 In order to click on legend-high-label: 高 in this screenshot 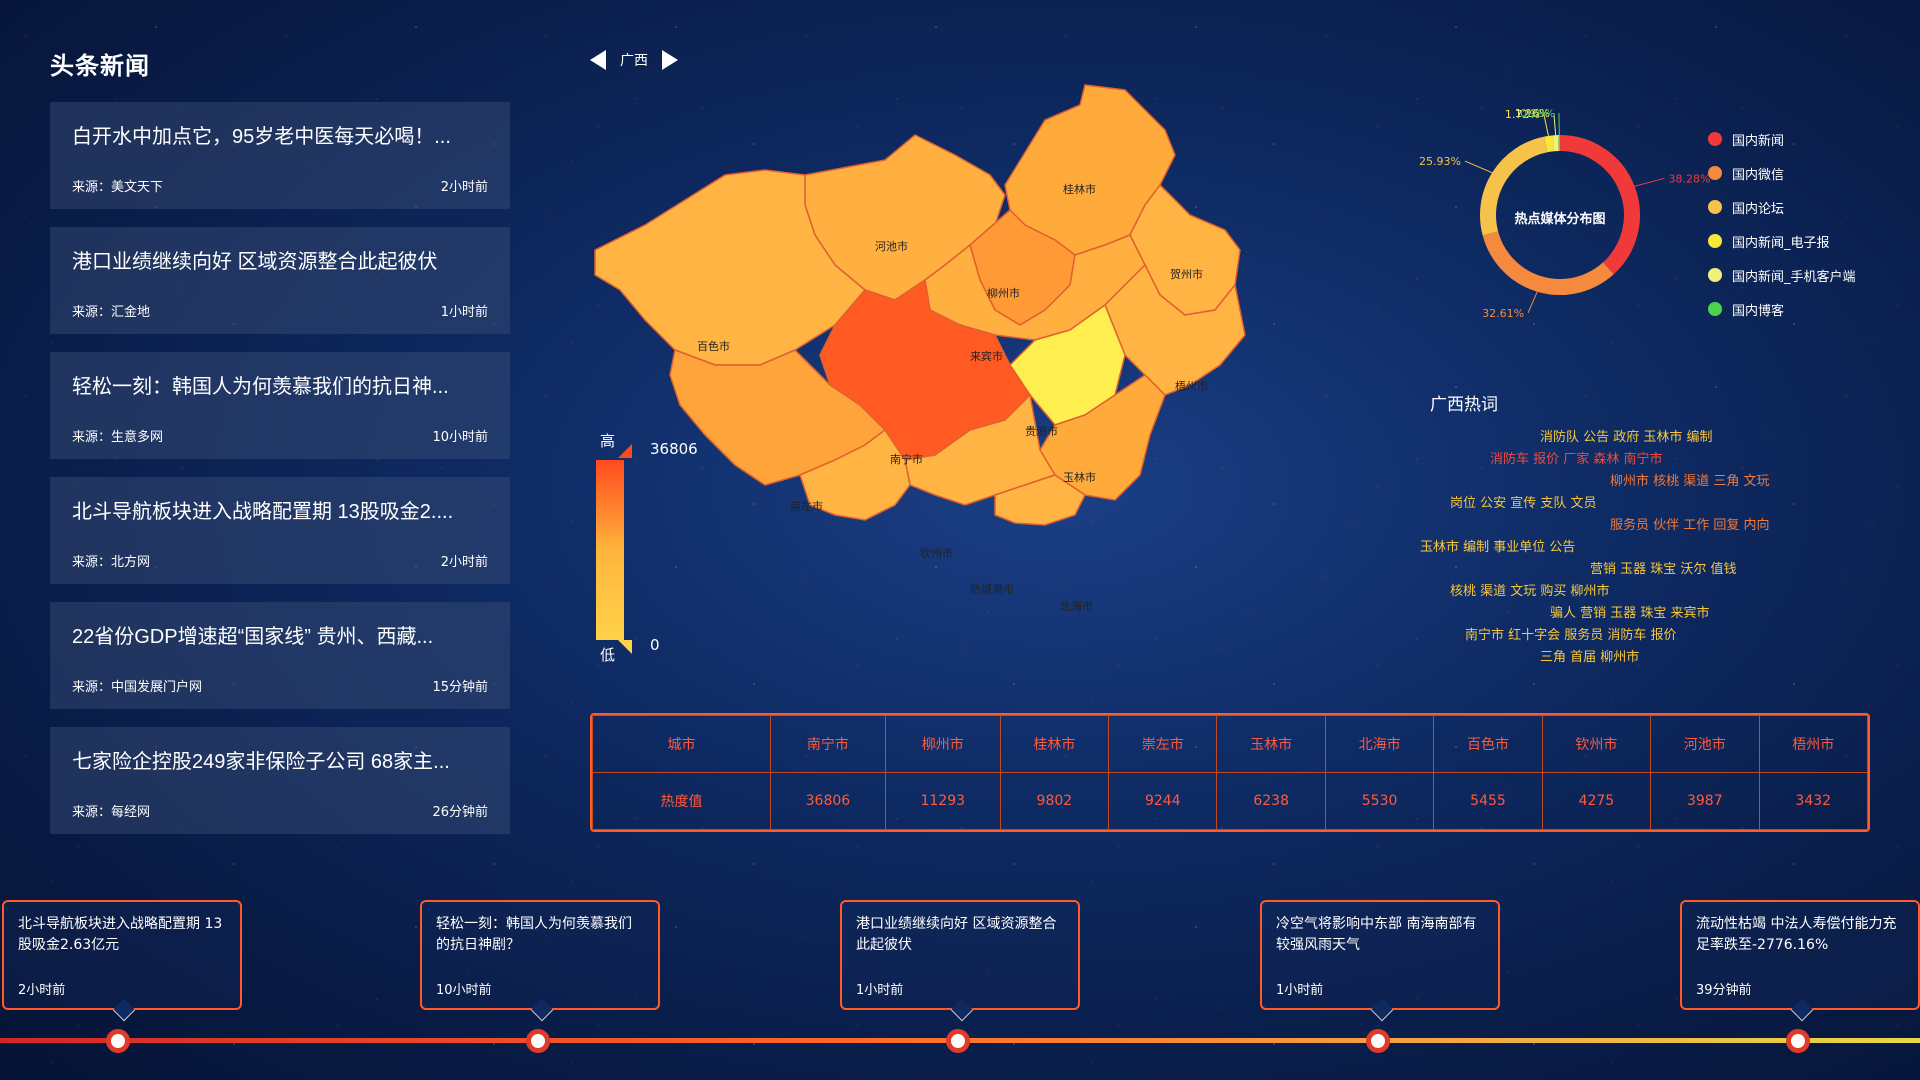, I will do `click(608, 441)`.